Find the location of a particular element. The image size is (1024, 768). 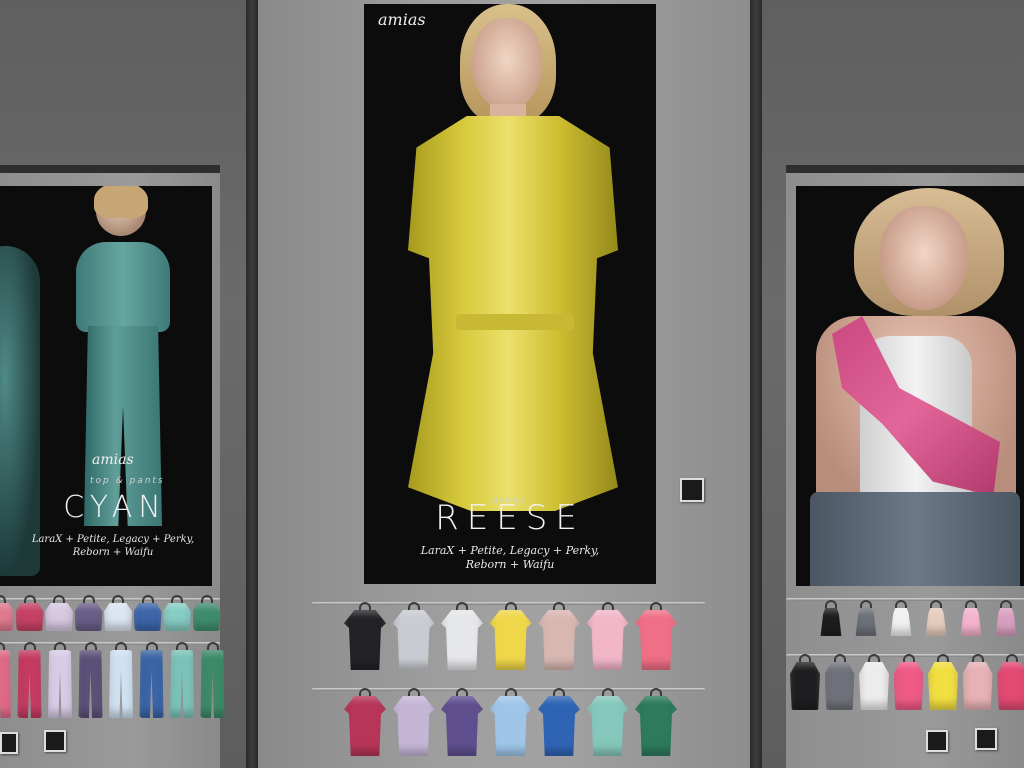

left-subtitle-1: LaraX + Petite, Legacy + Perky, is located at coordinates (113, 539).